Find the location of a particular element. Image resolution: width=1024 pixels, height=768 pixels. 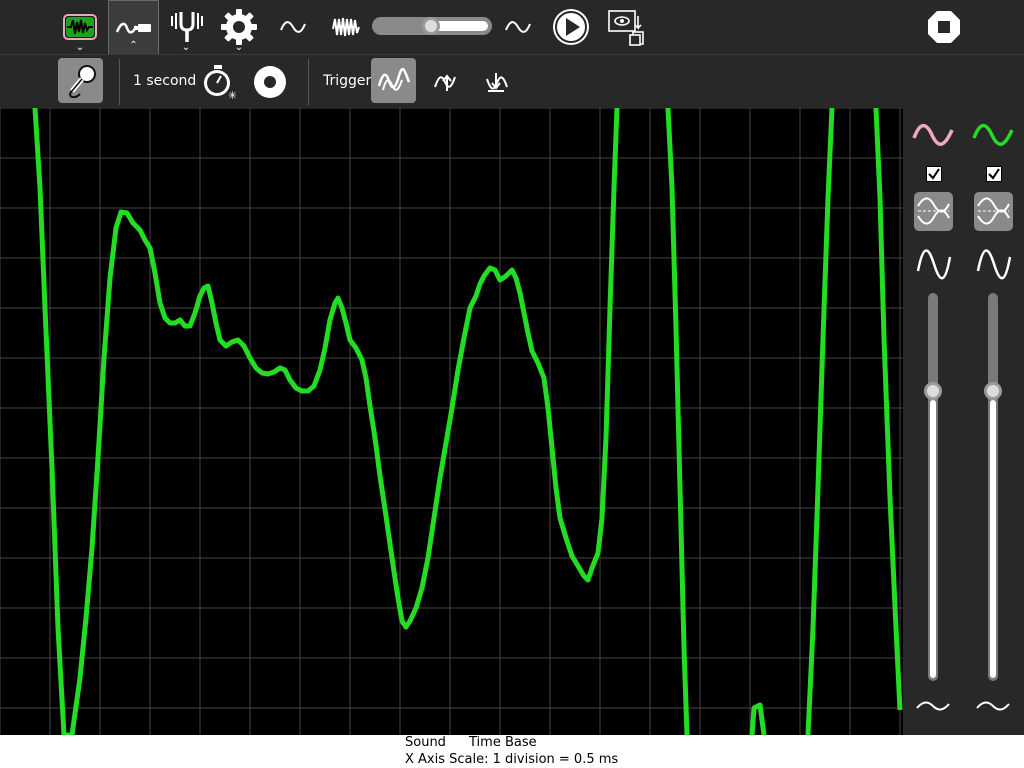

copy-to-journal-button is located at coordinates (625, 27).